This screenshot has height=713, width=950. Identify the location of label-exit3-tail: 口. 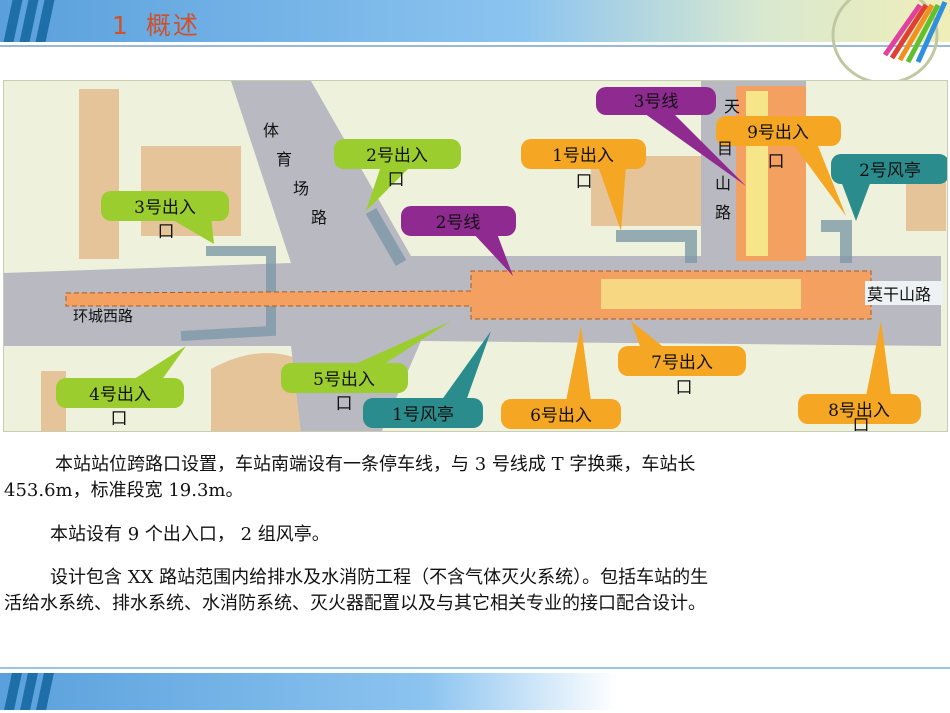
(166, 232).